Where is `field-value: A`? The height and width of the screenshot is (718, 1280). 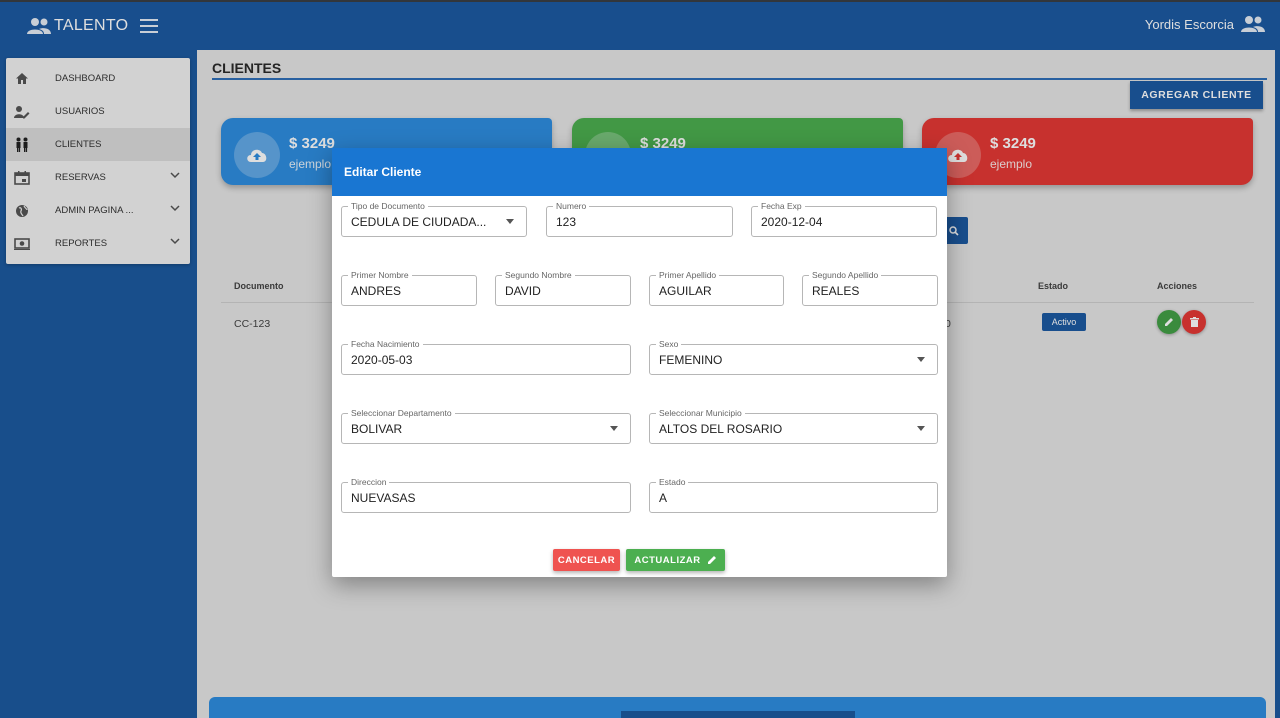 field-value: A is located at coordinates (663, 498).